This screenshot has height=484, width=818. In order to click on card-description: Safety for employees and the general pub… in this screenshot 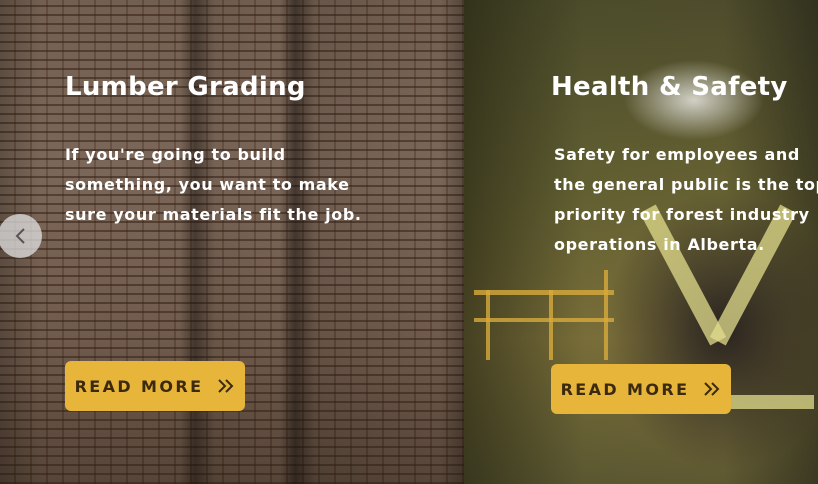, I will do `click(686, 199)`.